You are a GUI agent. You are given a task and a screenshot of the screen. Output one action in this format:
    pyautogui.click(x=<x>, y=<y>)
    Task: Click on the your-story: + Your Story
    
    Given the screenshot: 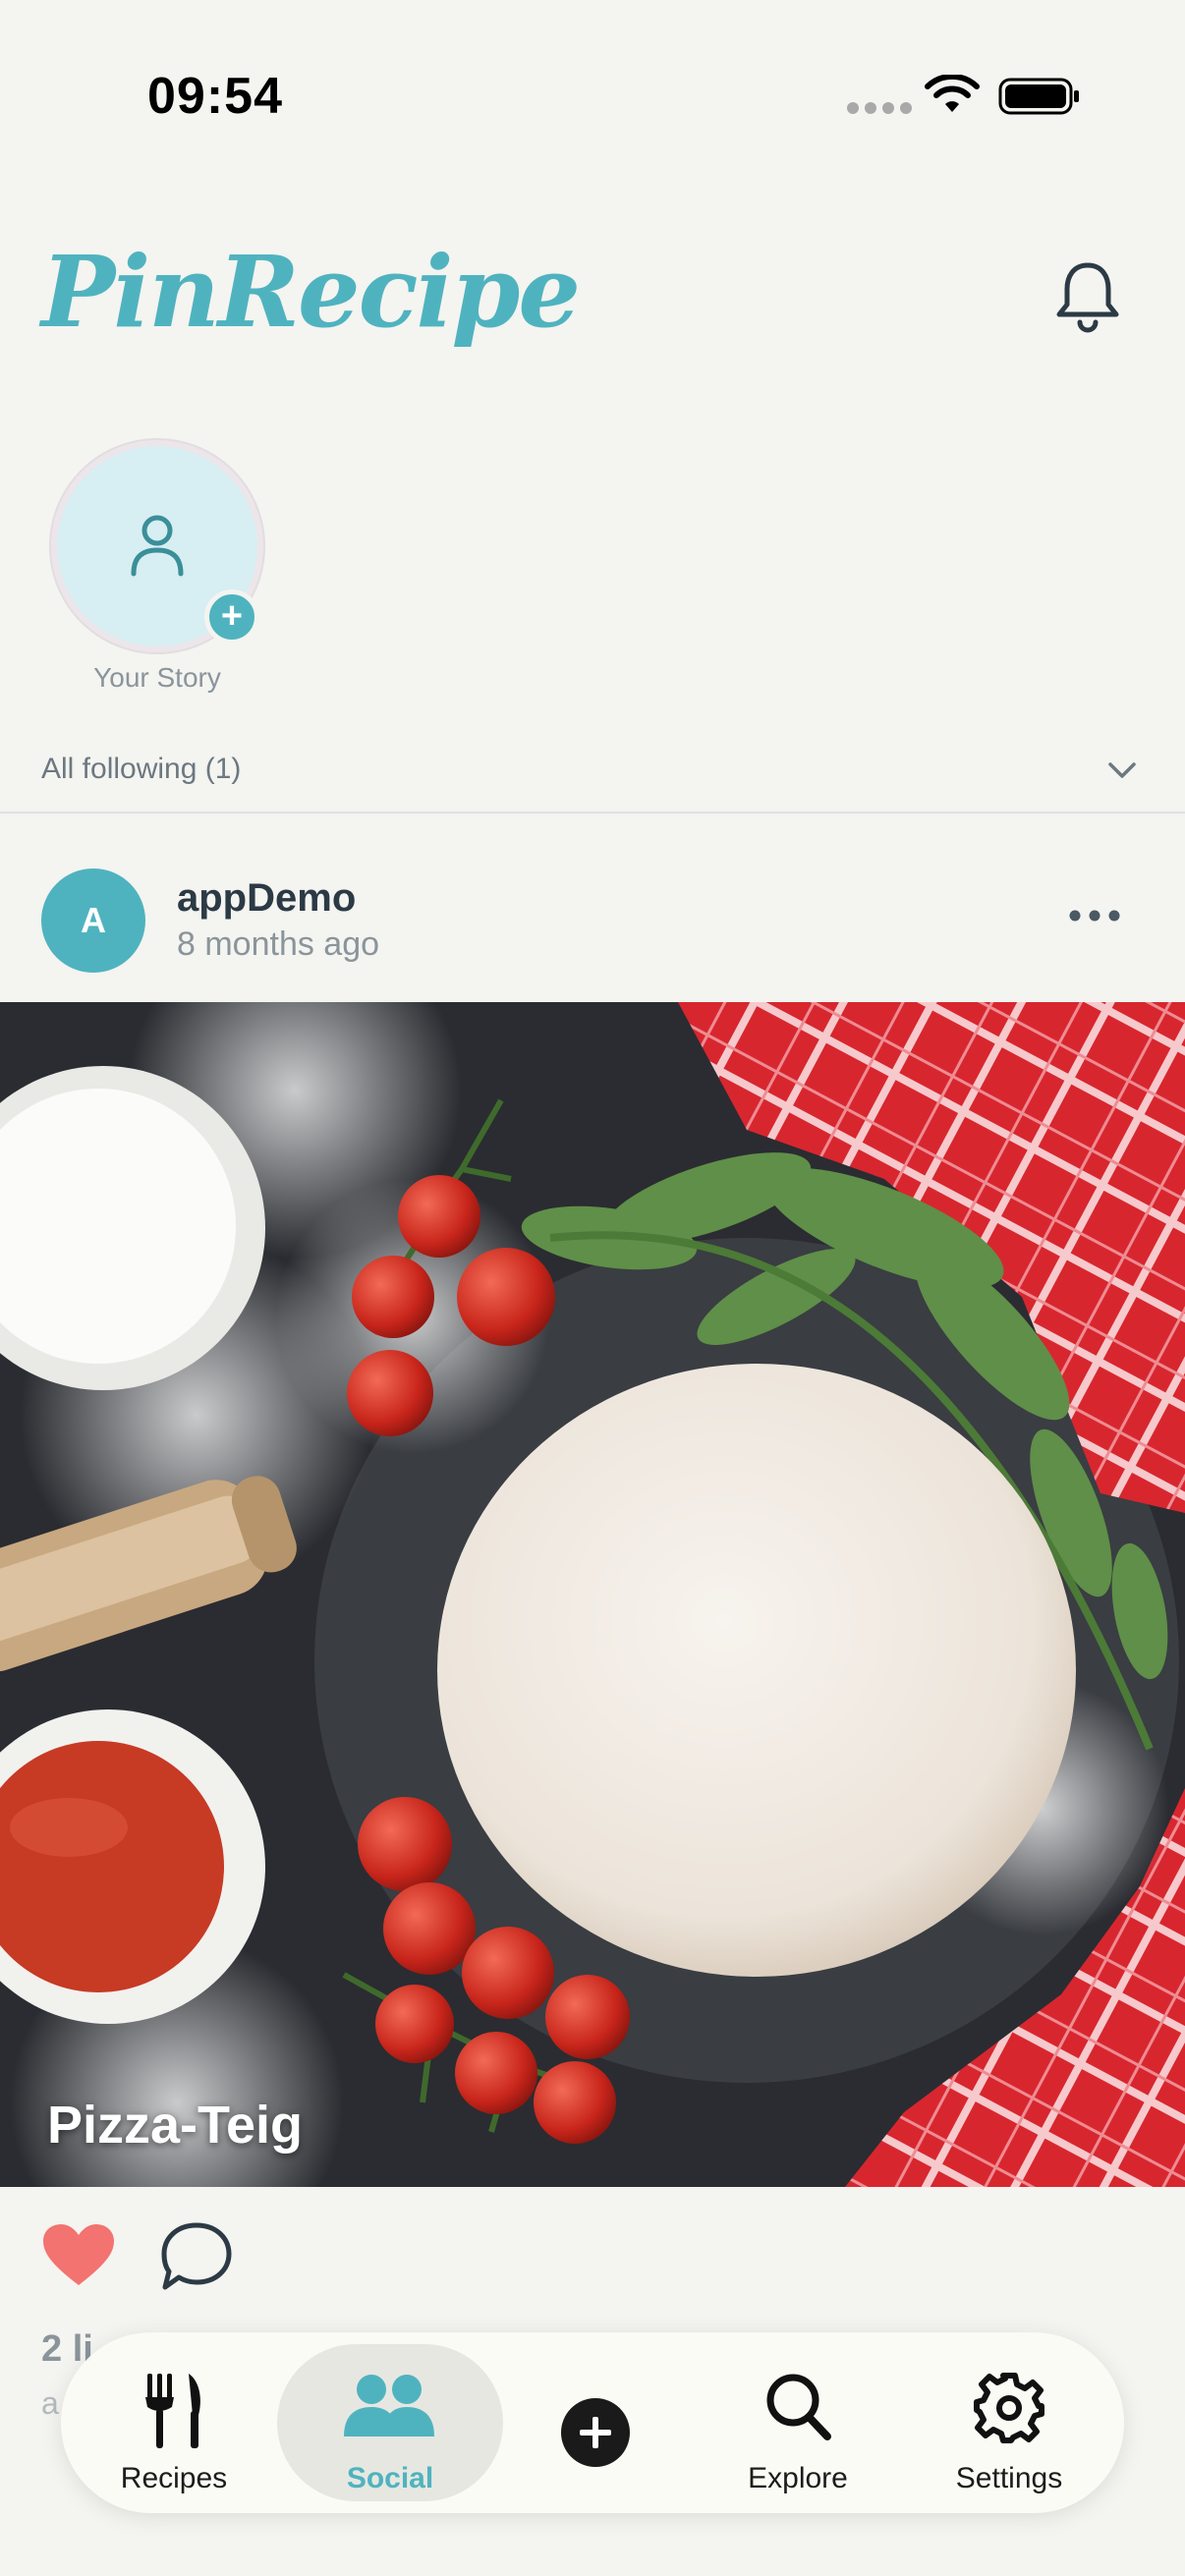 What is the action you would take?
    pyautogui.click(x=157, y=570)
    